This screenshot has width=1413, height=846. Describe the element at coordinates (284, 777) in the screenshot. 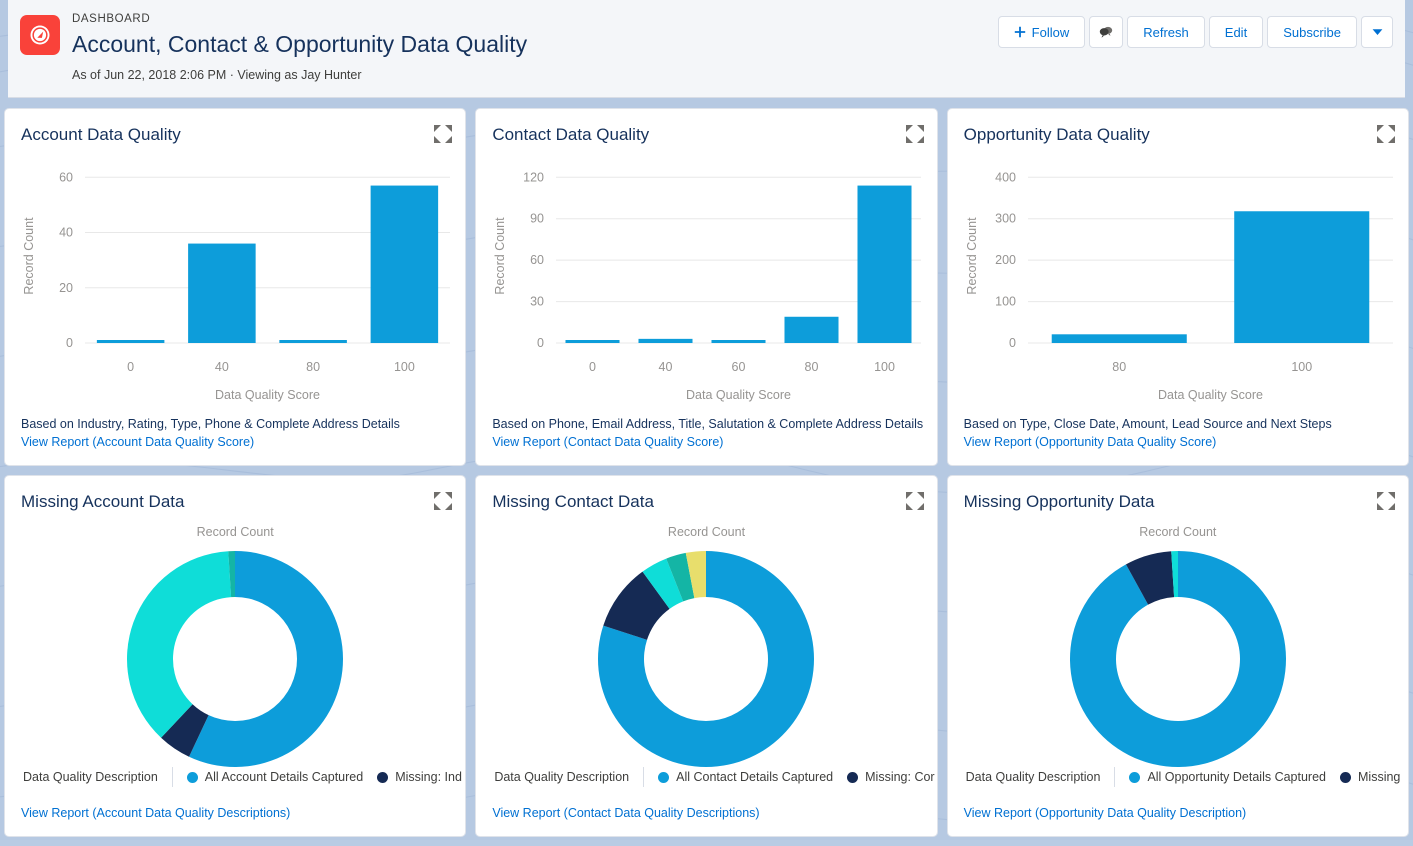

I see `legend-item-label: All Account Details Captured` at that location.